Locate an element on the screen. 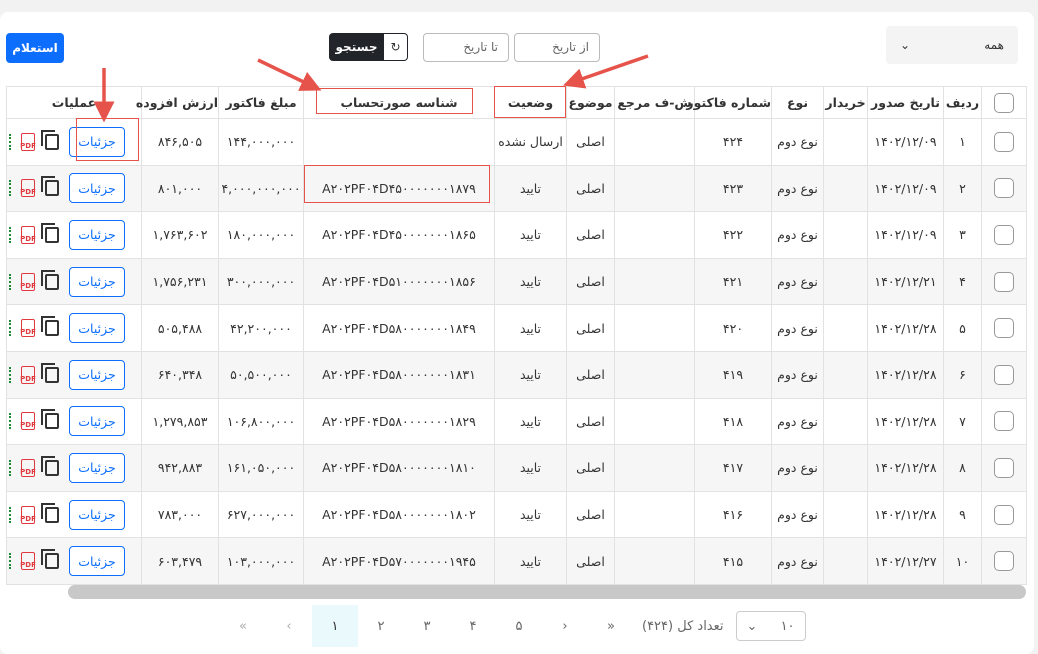 This screenshot has height=654, width=1038. cell-amount: ۱۴۴,۰۰۰,۰۰۰ is located at coordinates (261, 142).